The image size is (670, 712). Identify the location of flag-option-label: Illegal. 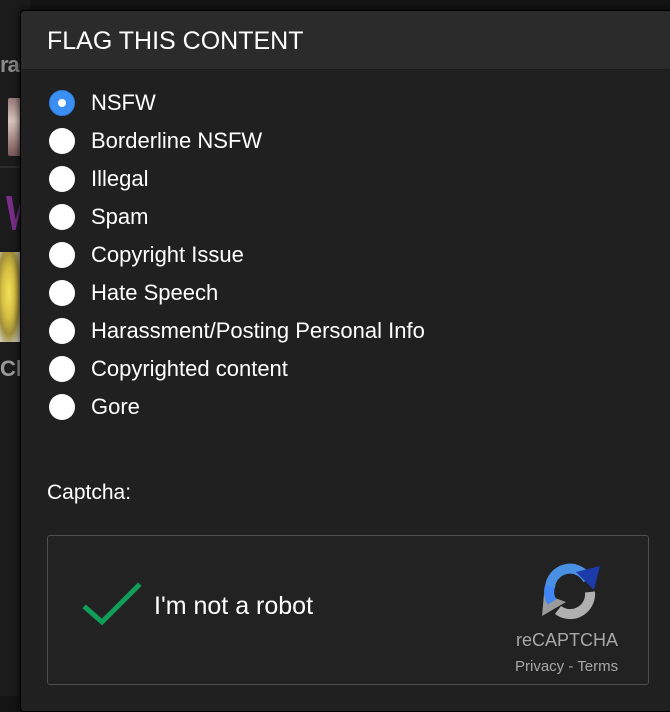
(120, 178).